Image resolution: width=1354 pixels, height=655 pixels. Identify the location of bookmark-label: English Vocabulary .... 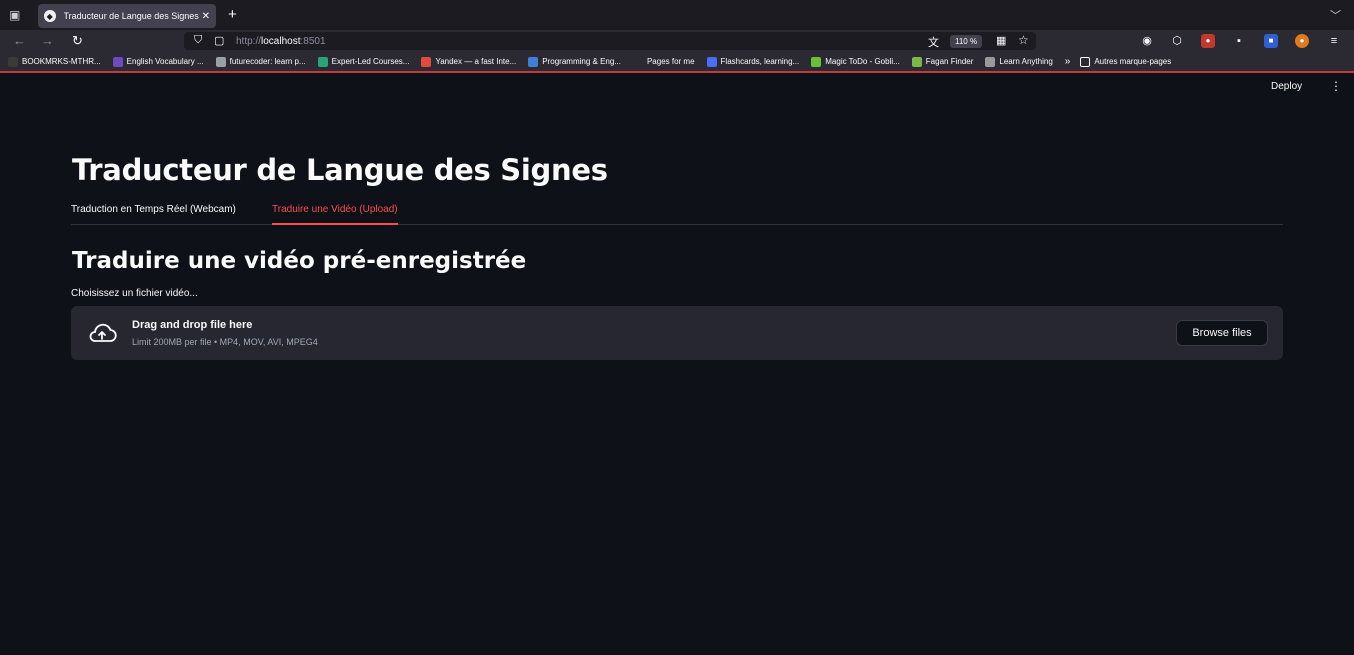
(165, 61).